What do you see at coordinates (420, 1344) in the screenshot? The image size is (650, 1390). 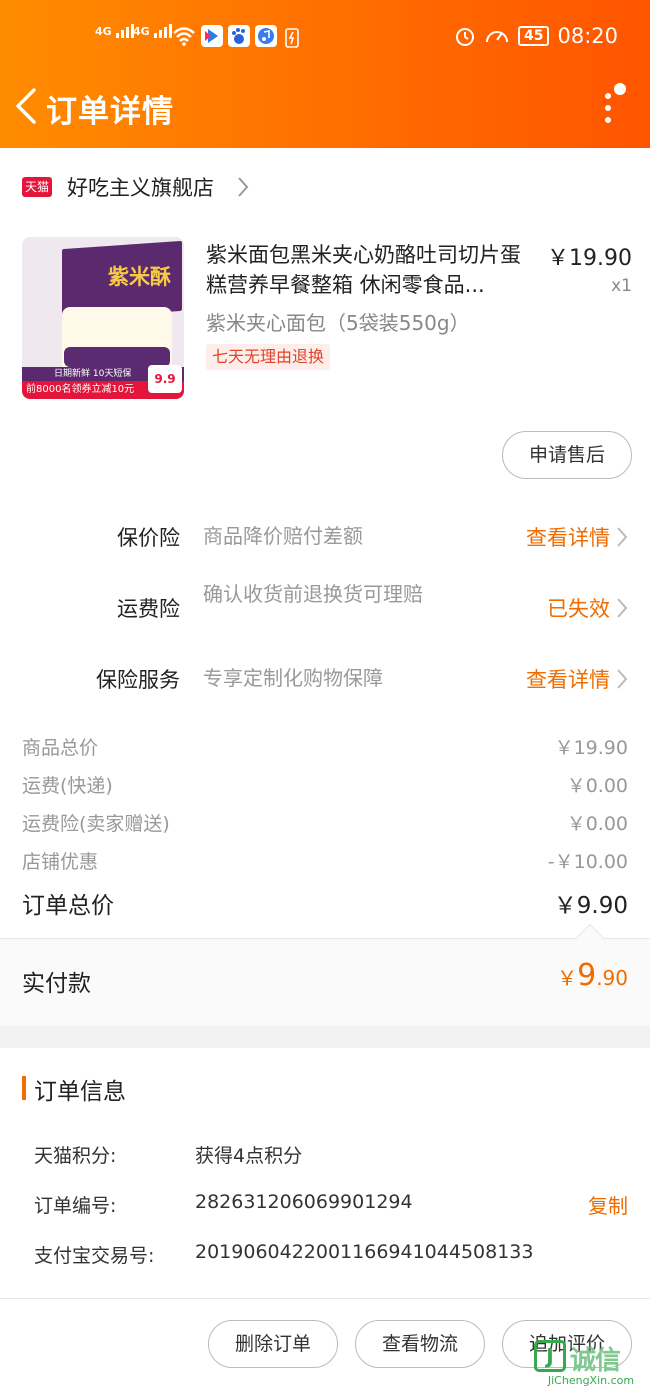 I see `view-logistics-button: 查看物流` at bounding box center [420, 1344].